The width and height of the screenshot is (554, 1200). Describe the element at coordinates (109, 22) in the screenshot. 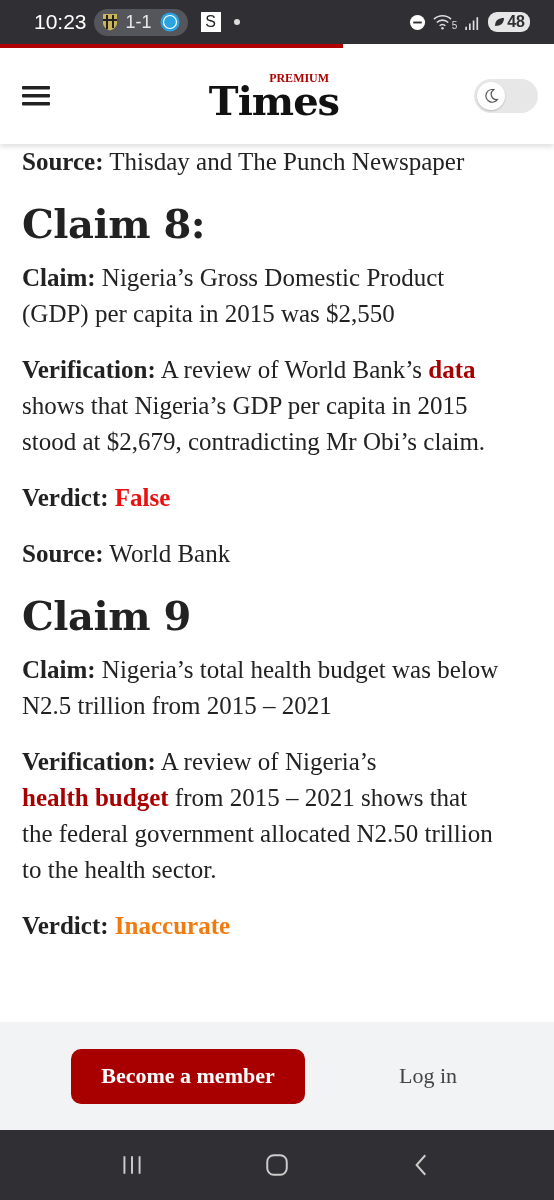

I see `shield-icon` at that location.